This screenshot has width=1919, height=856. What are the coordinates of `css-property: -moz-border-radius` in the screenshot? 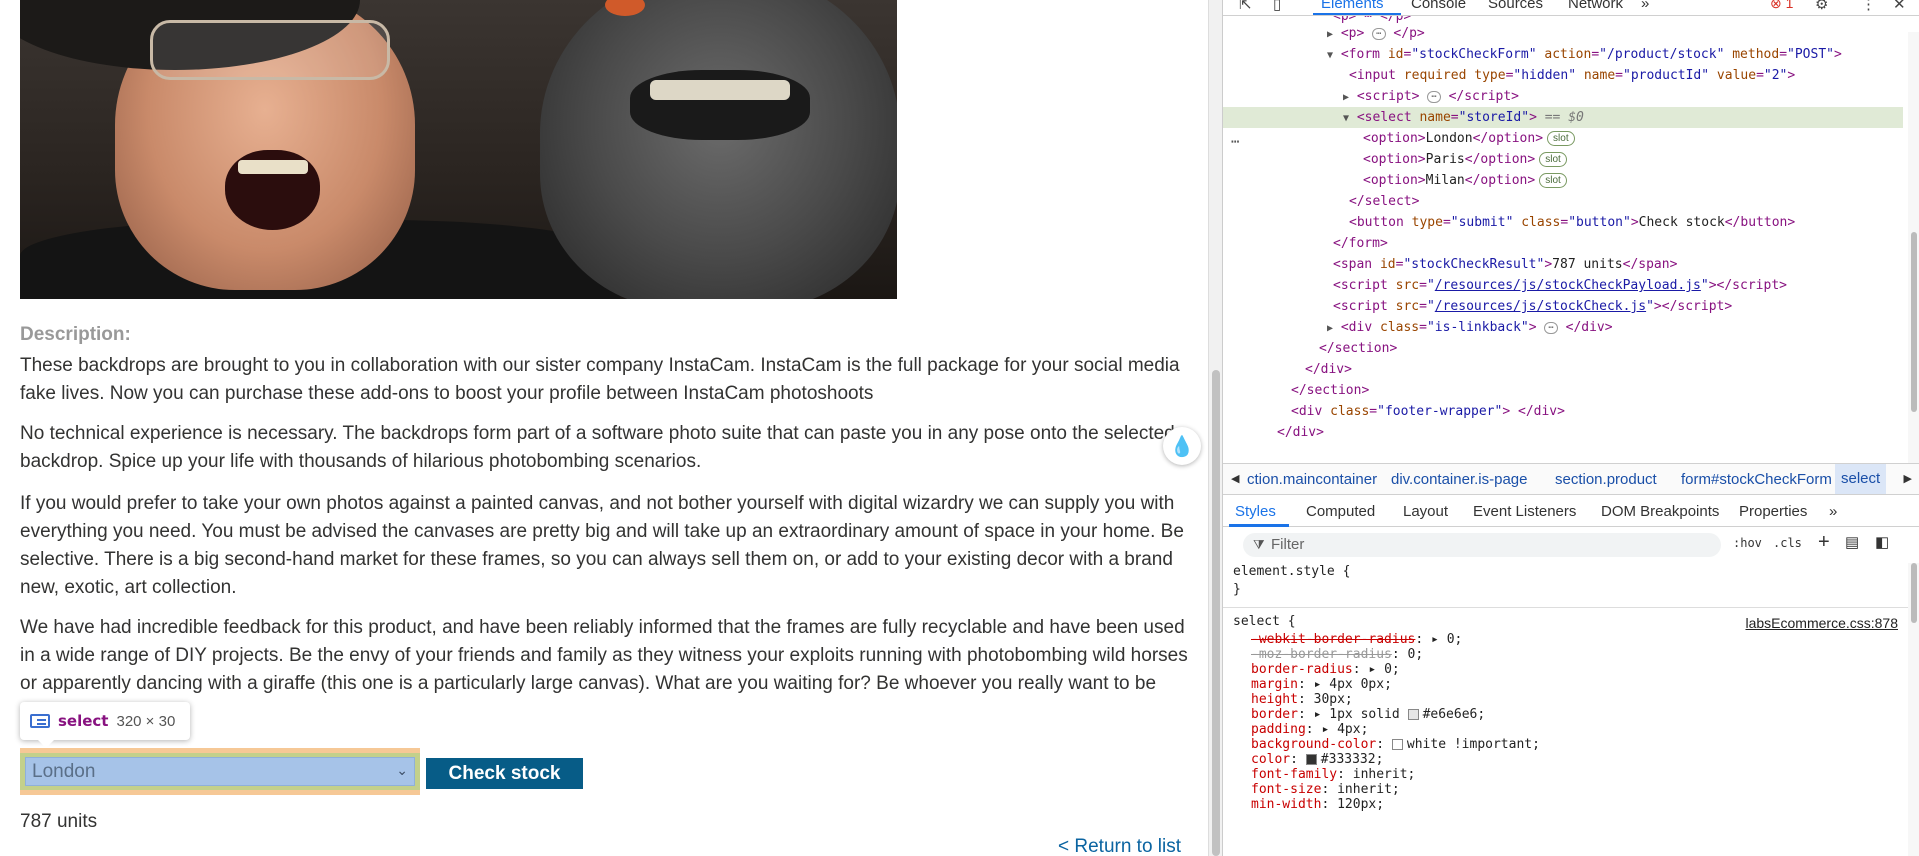 It's located at (1321, 654).